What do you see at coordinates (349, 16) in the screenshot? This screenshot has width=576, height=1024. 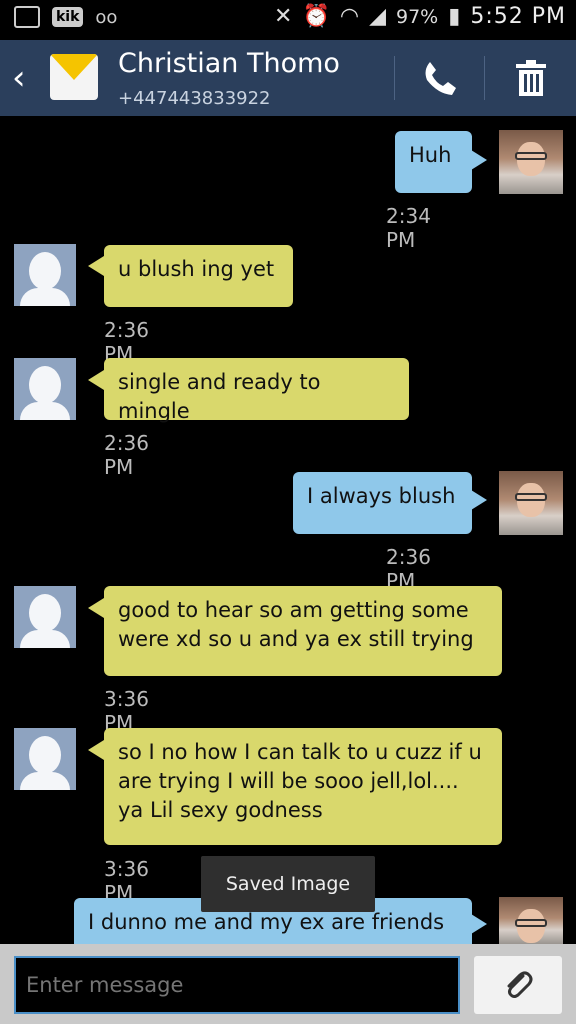 I see `wifi-icon: ◠` at bounding box center [349, 16].